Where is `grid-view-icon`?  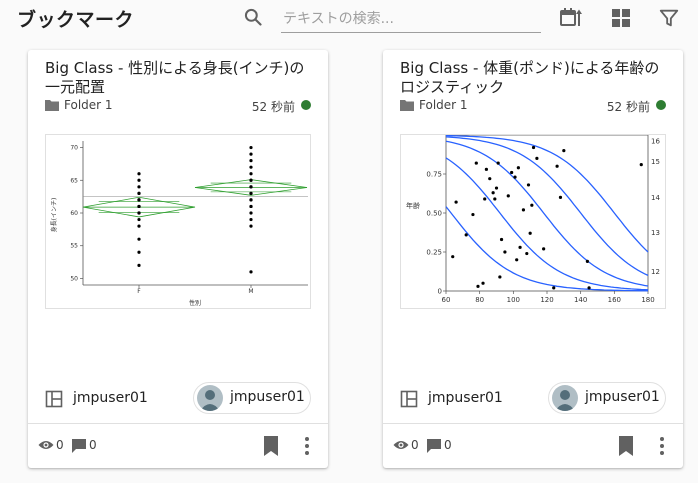 grid-view-icon is located at coordinates (621, 18).